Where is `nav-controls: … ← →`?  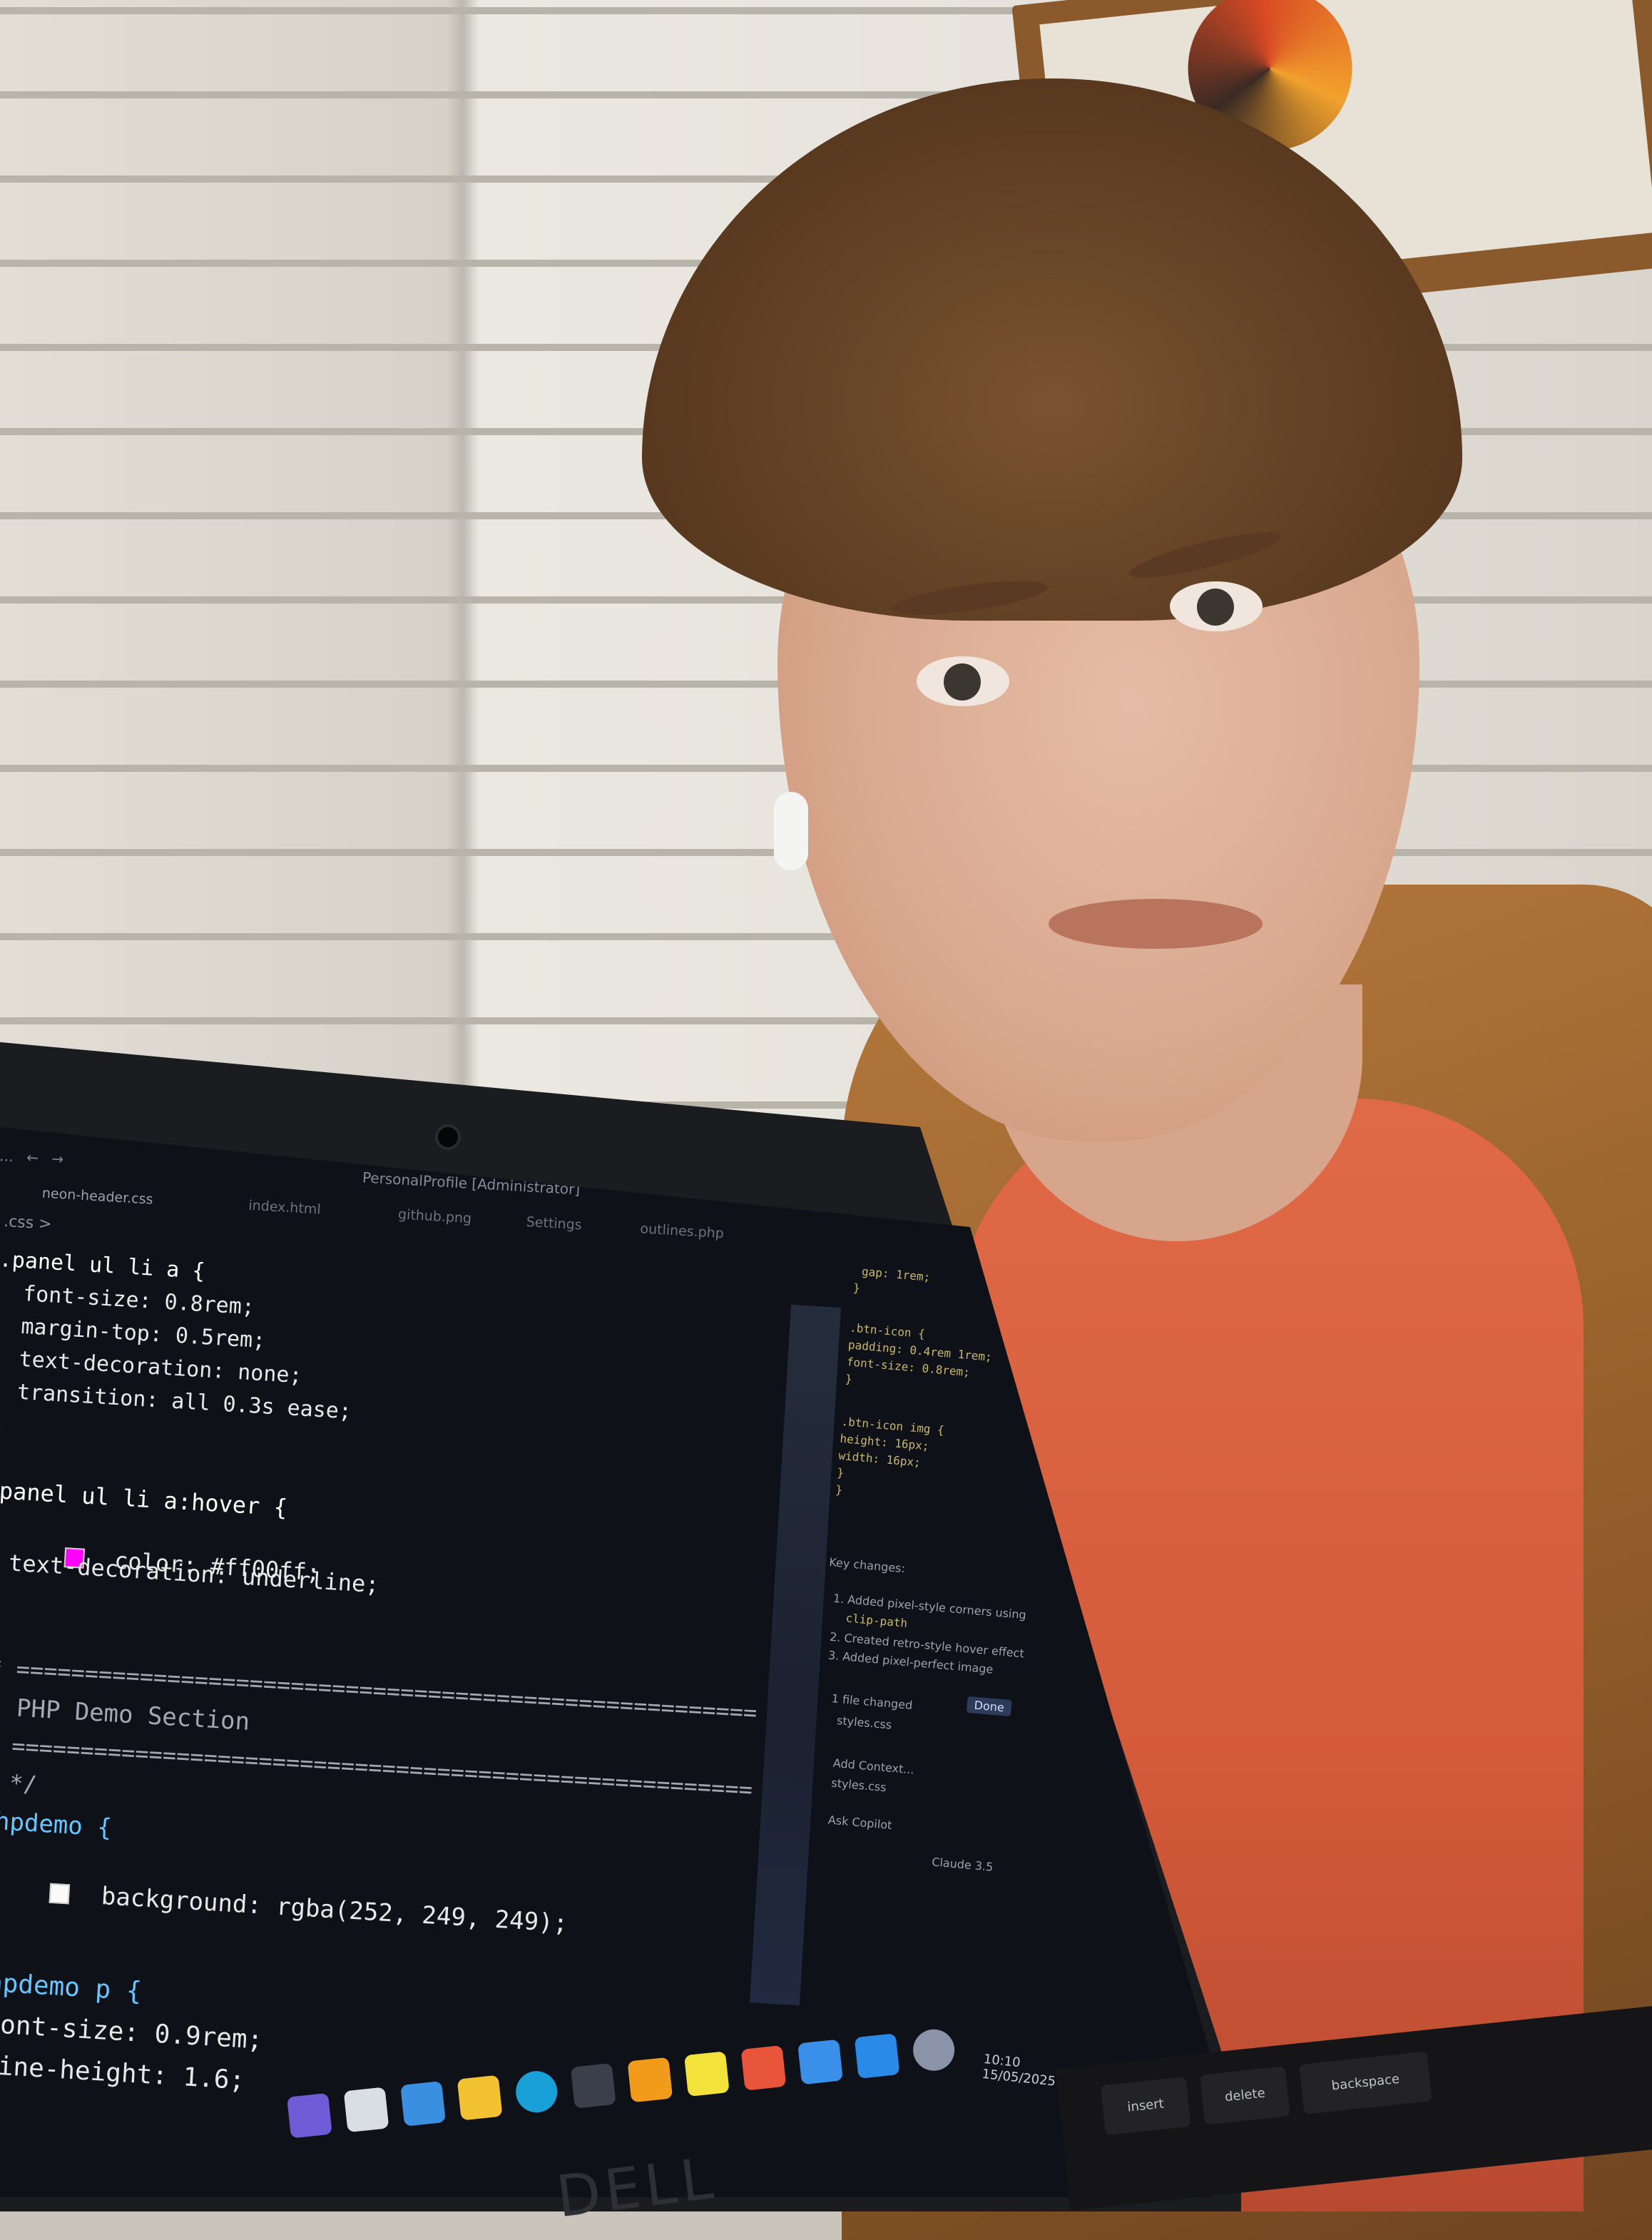
nav-controls: … ← → is located at coordinates (34, 1157).